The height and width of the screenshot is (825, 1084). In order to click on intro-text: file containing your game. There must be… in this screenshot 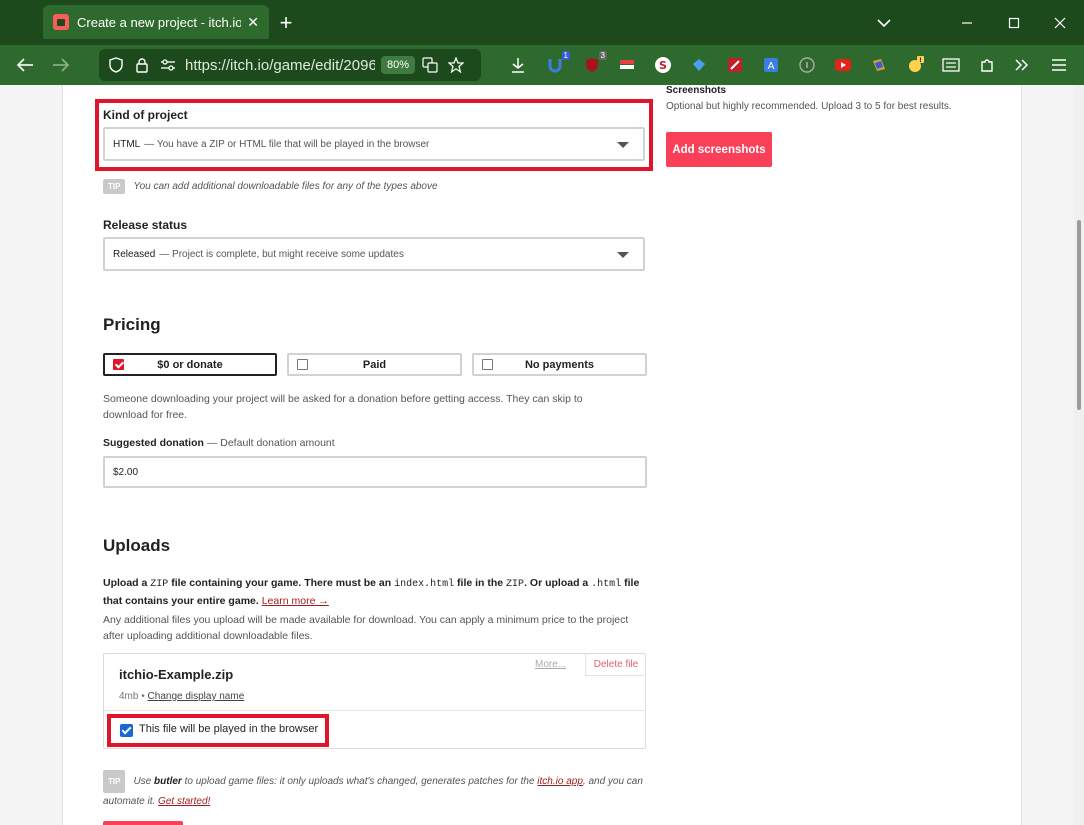, I will do `click(281, 583)`.